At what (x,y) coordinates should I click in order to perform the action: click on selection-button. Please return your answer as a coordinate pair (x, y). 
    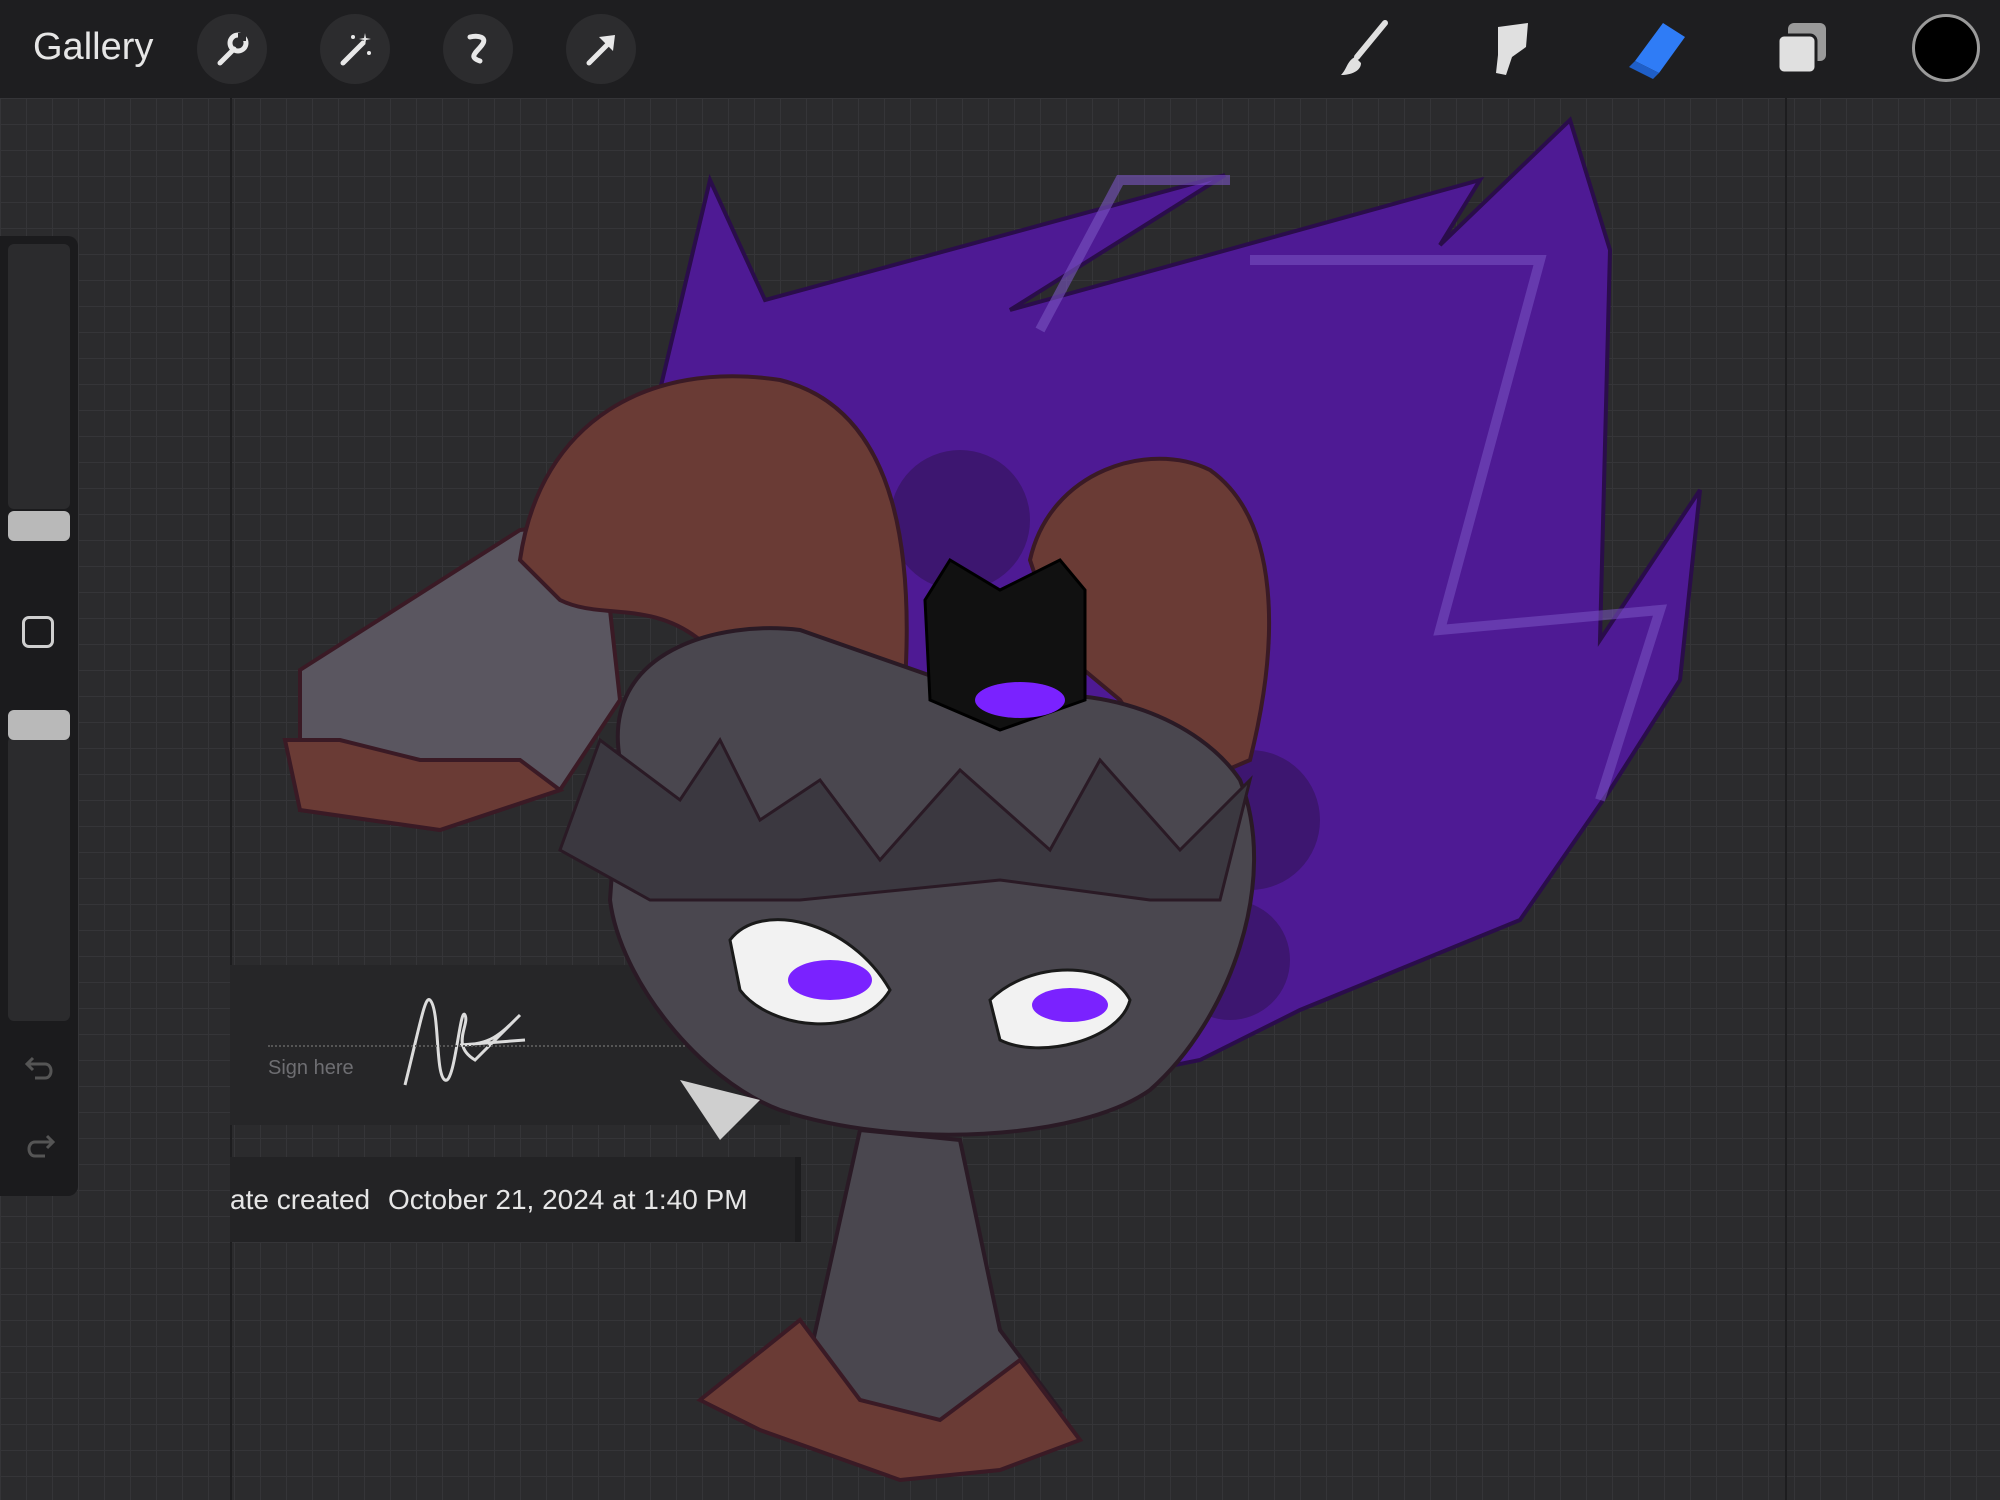
    Looking at the image, I should click on (478, 49).